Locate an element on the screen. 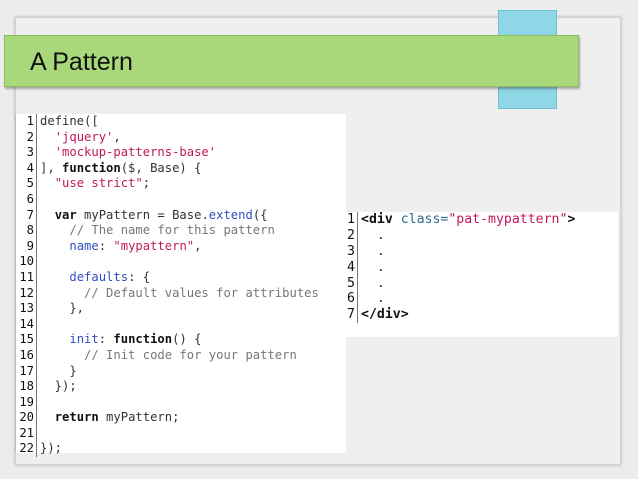 This screenshot has height=479, width=638. code-token: defaults is located at coordinates (99, 276).